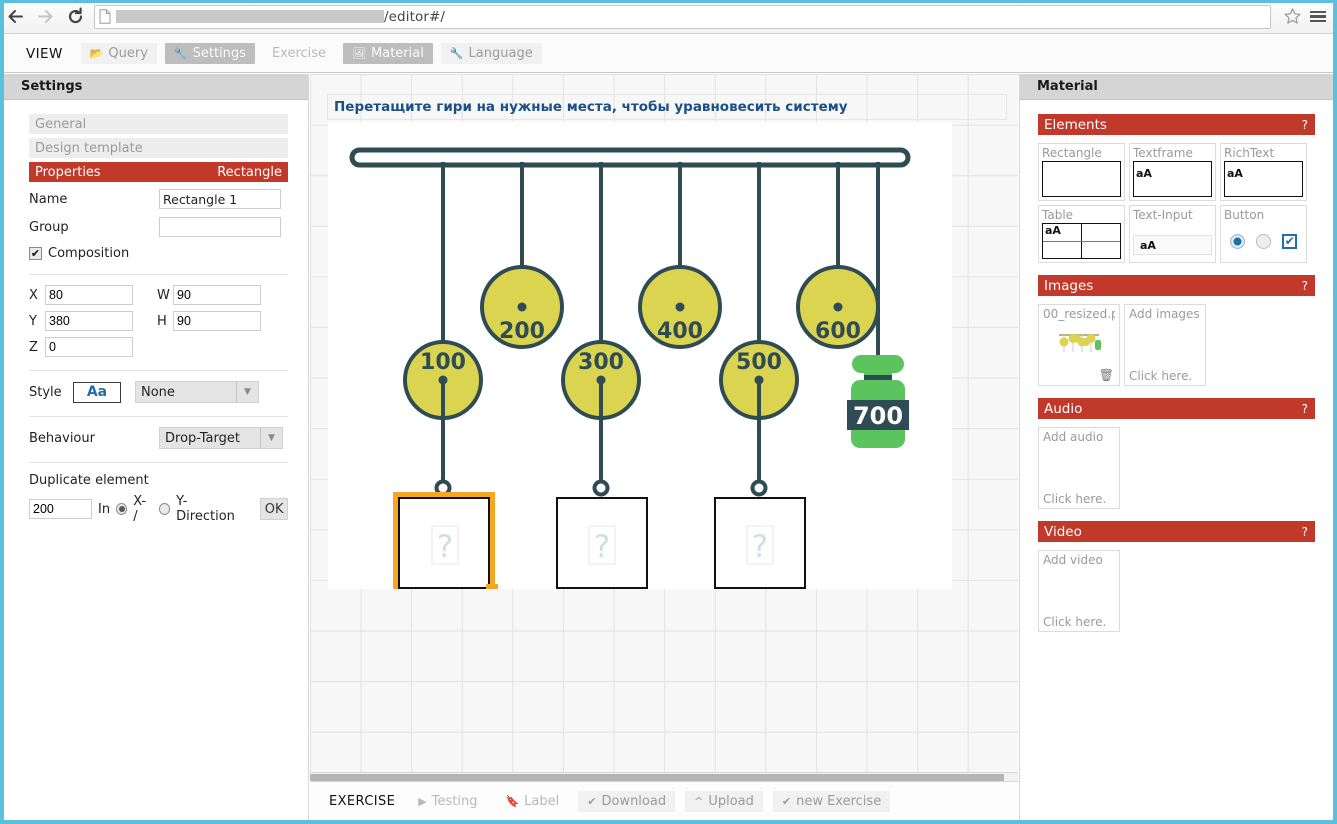 This screenshot has height=824, width=1337. I want to click on material-section-images: Images ?, so click(1176, 285).